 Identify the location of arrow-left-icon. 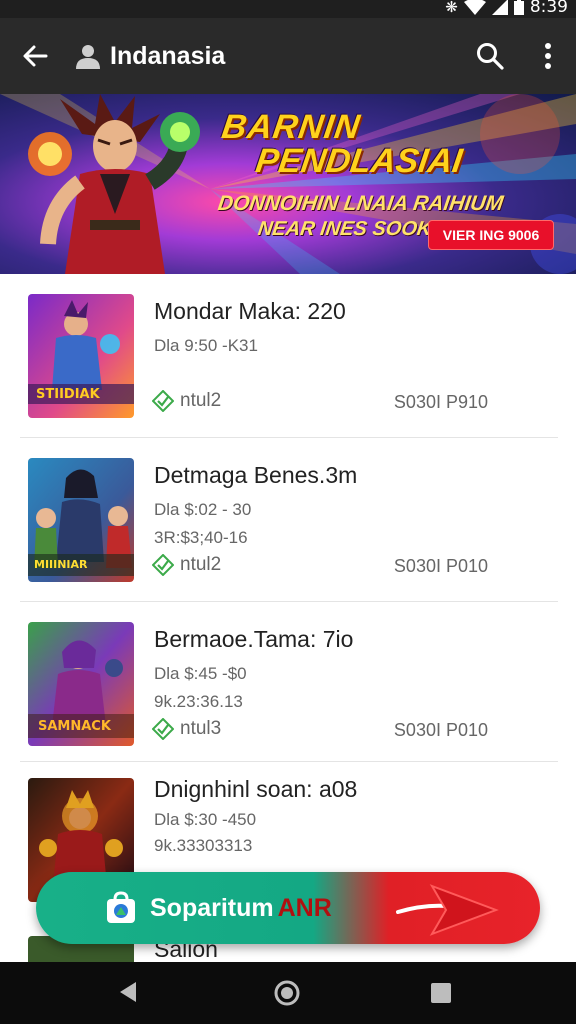
(35, 56).